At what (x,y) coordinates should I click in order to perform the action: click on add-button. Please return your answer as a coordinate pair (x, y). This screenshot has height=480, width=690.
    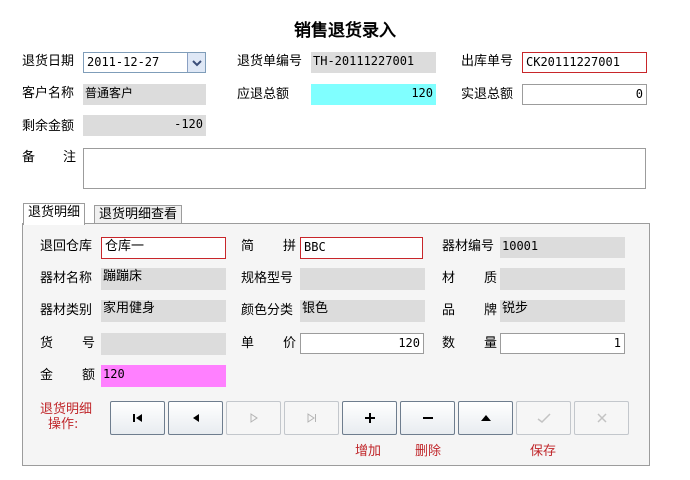
    Looking at the image, I should click on (369, 418).